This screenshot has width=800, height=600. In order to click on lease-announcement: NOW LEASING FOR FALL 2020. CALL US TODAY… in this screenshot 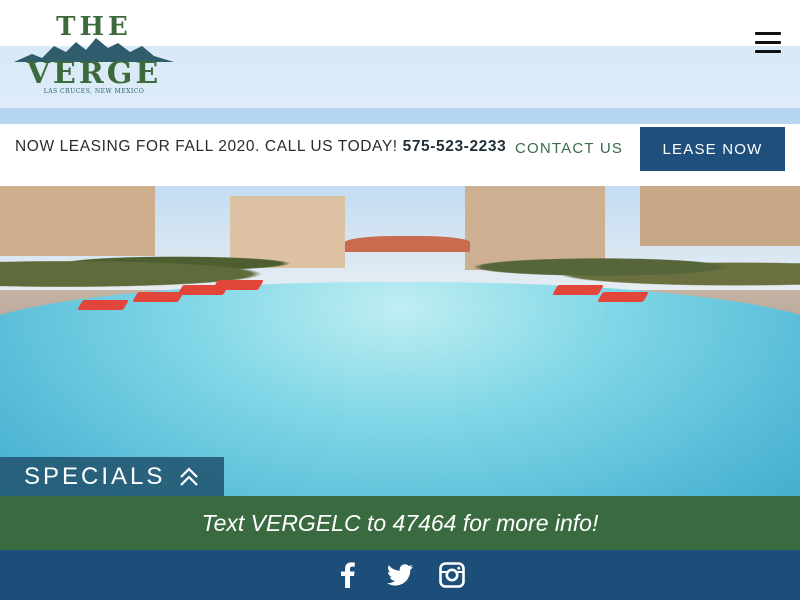, I will do `click(260, 147)`.